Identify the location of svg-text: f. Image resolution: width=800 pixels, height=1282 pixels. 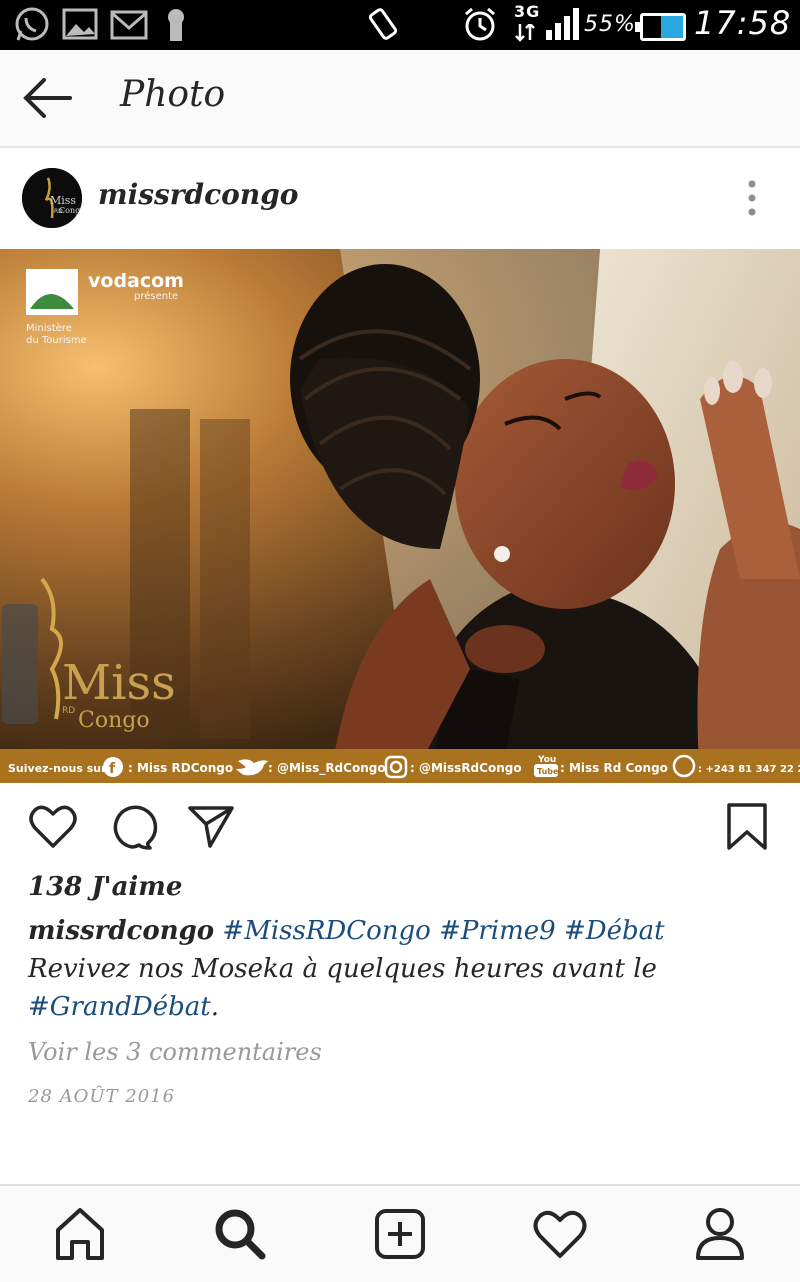
(112, 769).